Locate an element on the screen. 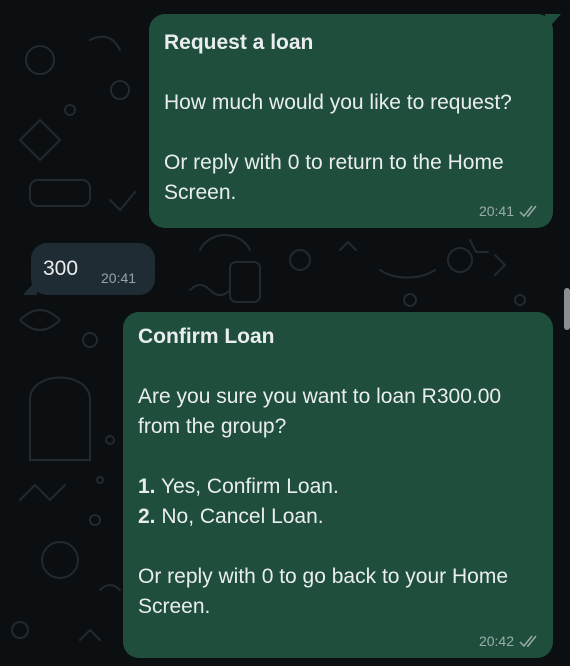 Image resolution: width=570 pixels, height=666 pixels. message-title: Request a loan is located at coordinates (239, 42).